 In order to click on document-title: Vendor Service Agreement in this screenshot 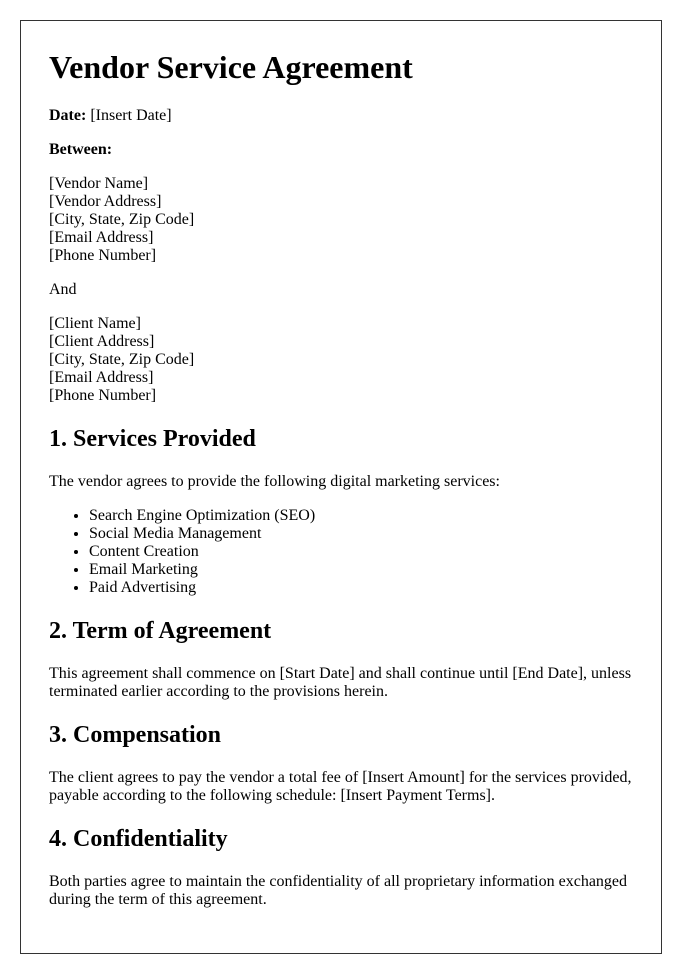, I will do `click(231, 67)`.